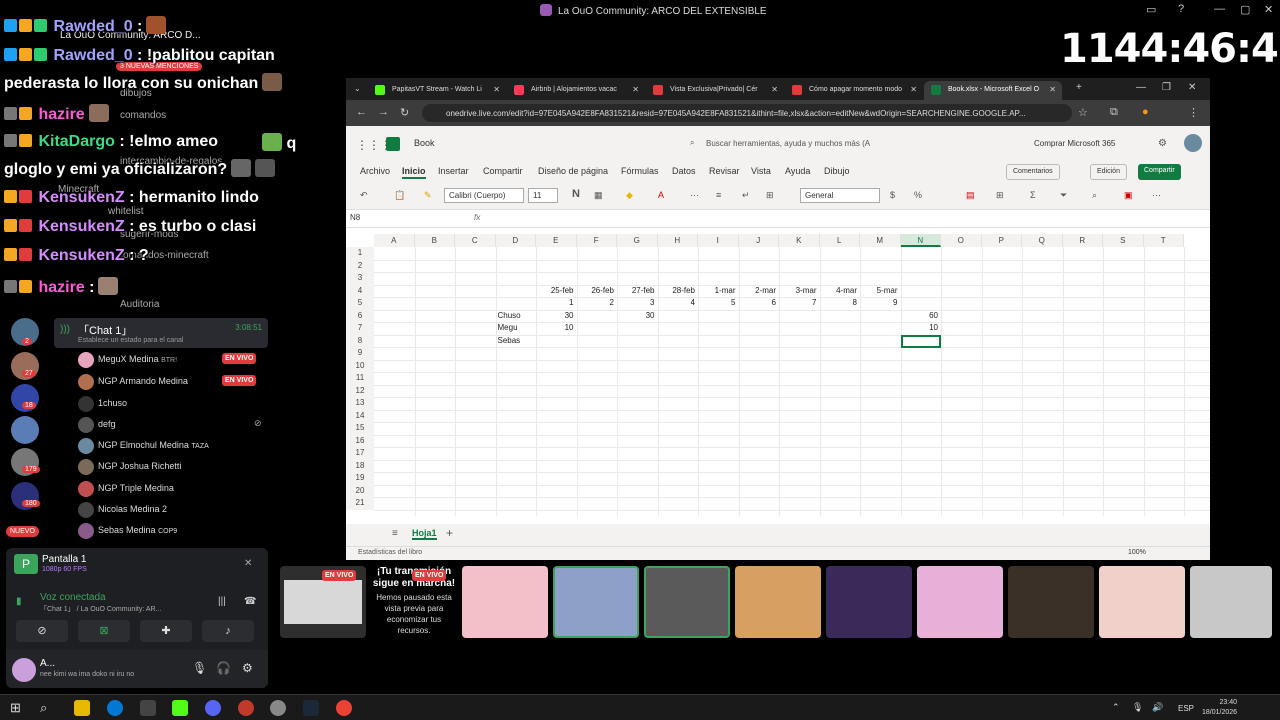 Image resolution: width=1280 pixels, height=720 pixels. I want to click on cell: 30, so click(556, 316).